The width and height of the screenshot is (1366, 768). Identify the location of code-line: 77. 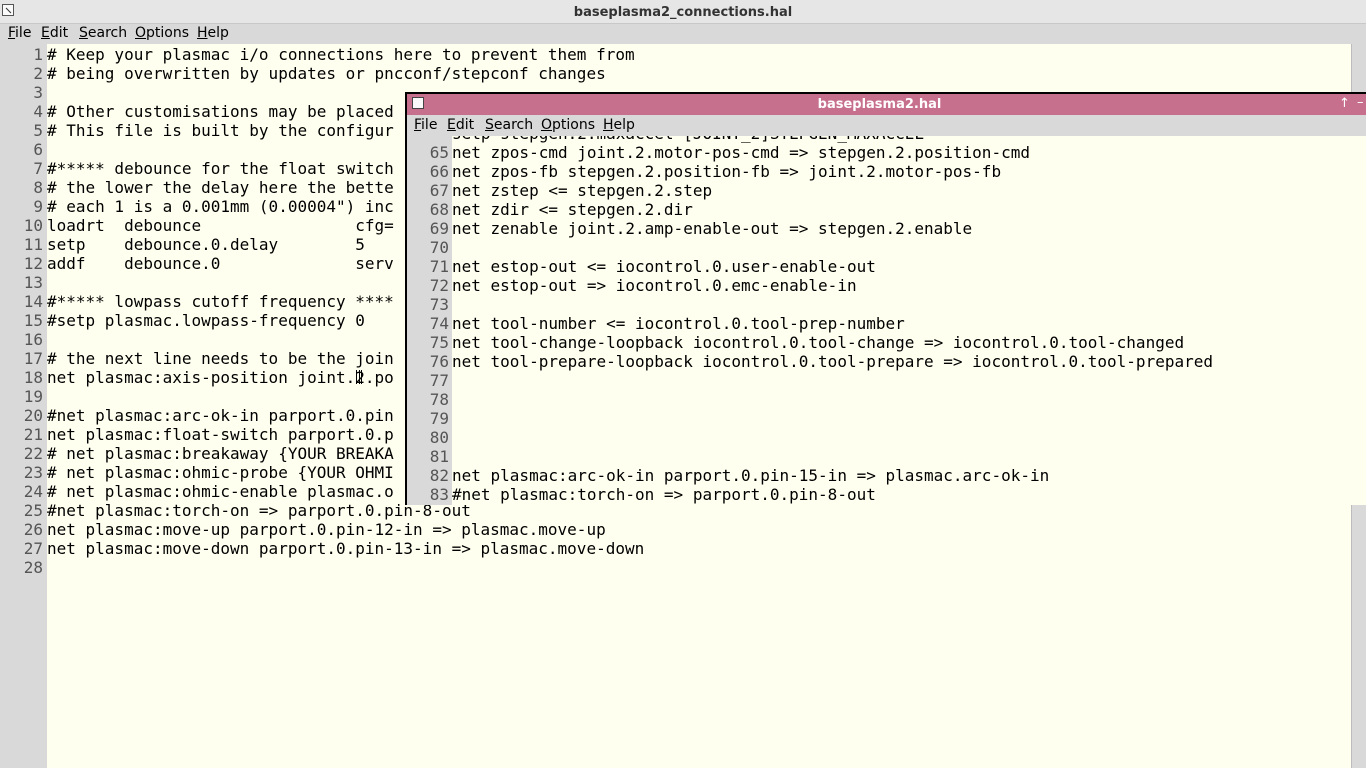
(886, 380).